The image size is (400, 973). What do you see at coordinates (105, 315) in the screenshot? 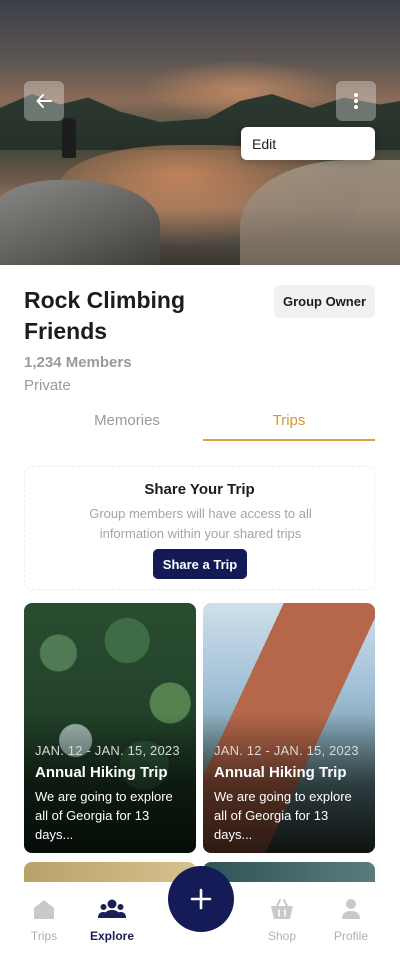
I see `group-title: Rock Climbing Friends` at bounding box center [105, 315].